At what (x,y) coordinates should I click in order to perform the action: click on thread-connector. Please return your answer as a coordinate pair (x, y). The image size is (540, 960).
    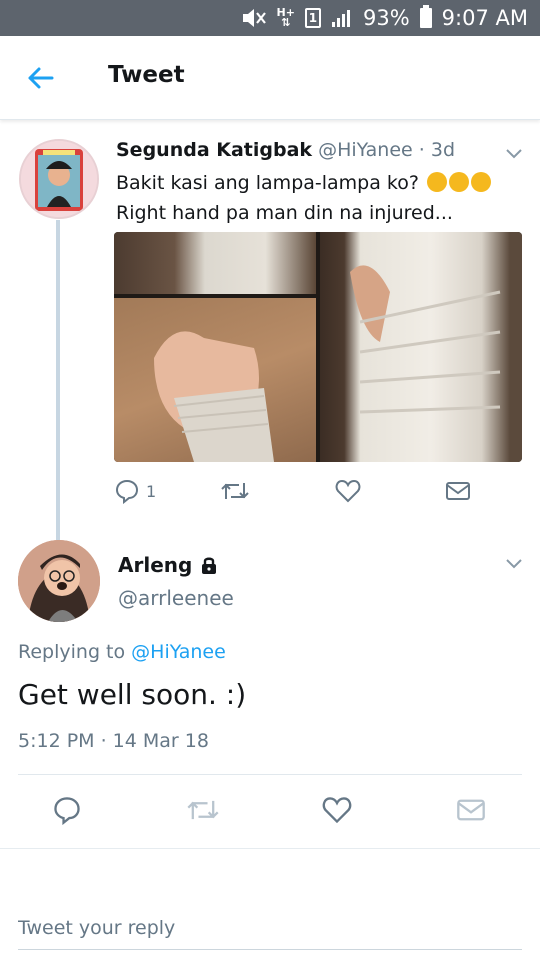
    Looking at the image, I should click on (58, 380).